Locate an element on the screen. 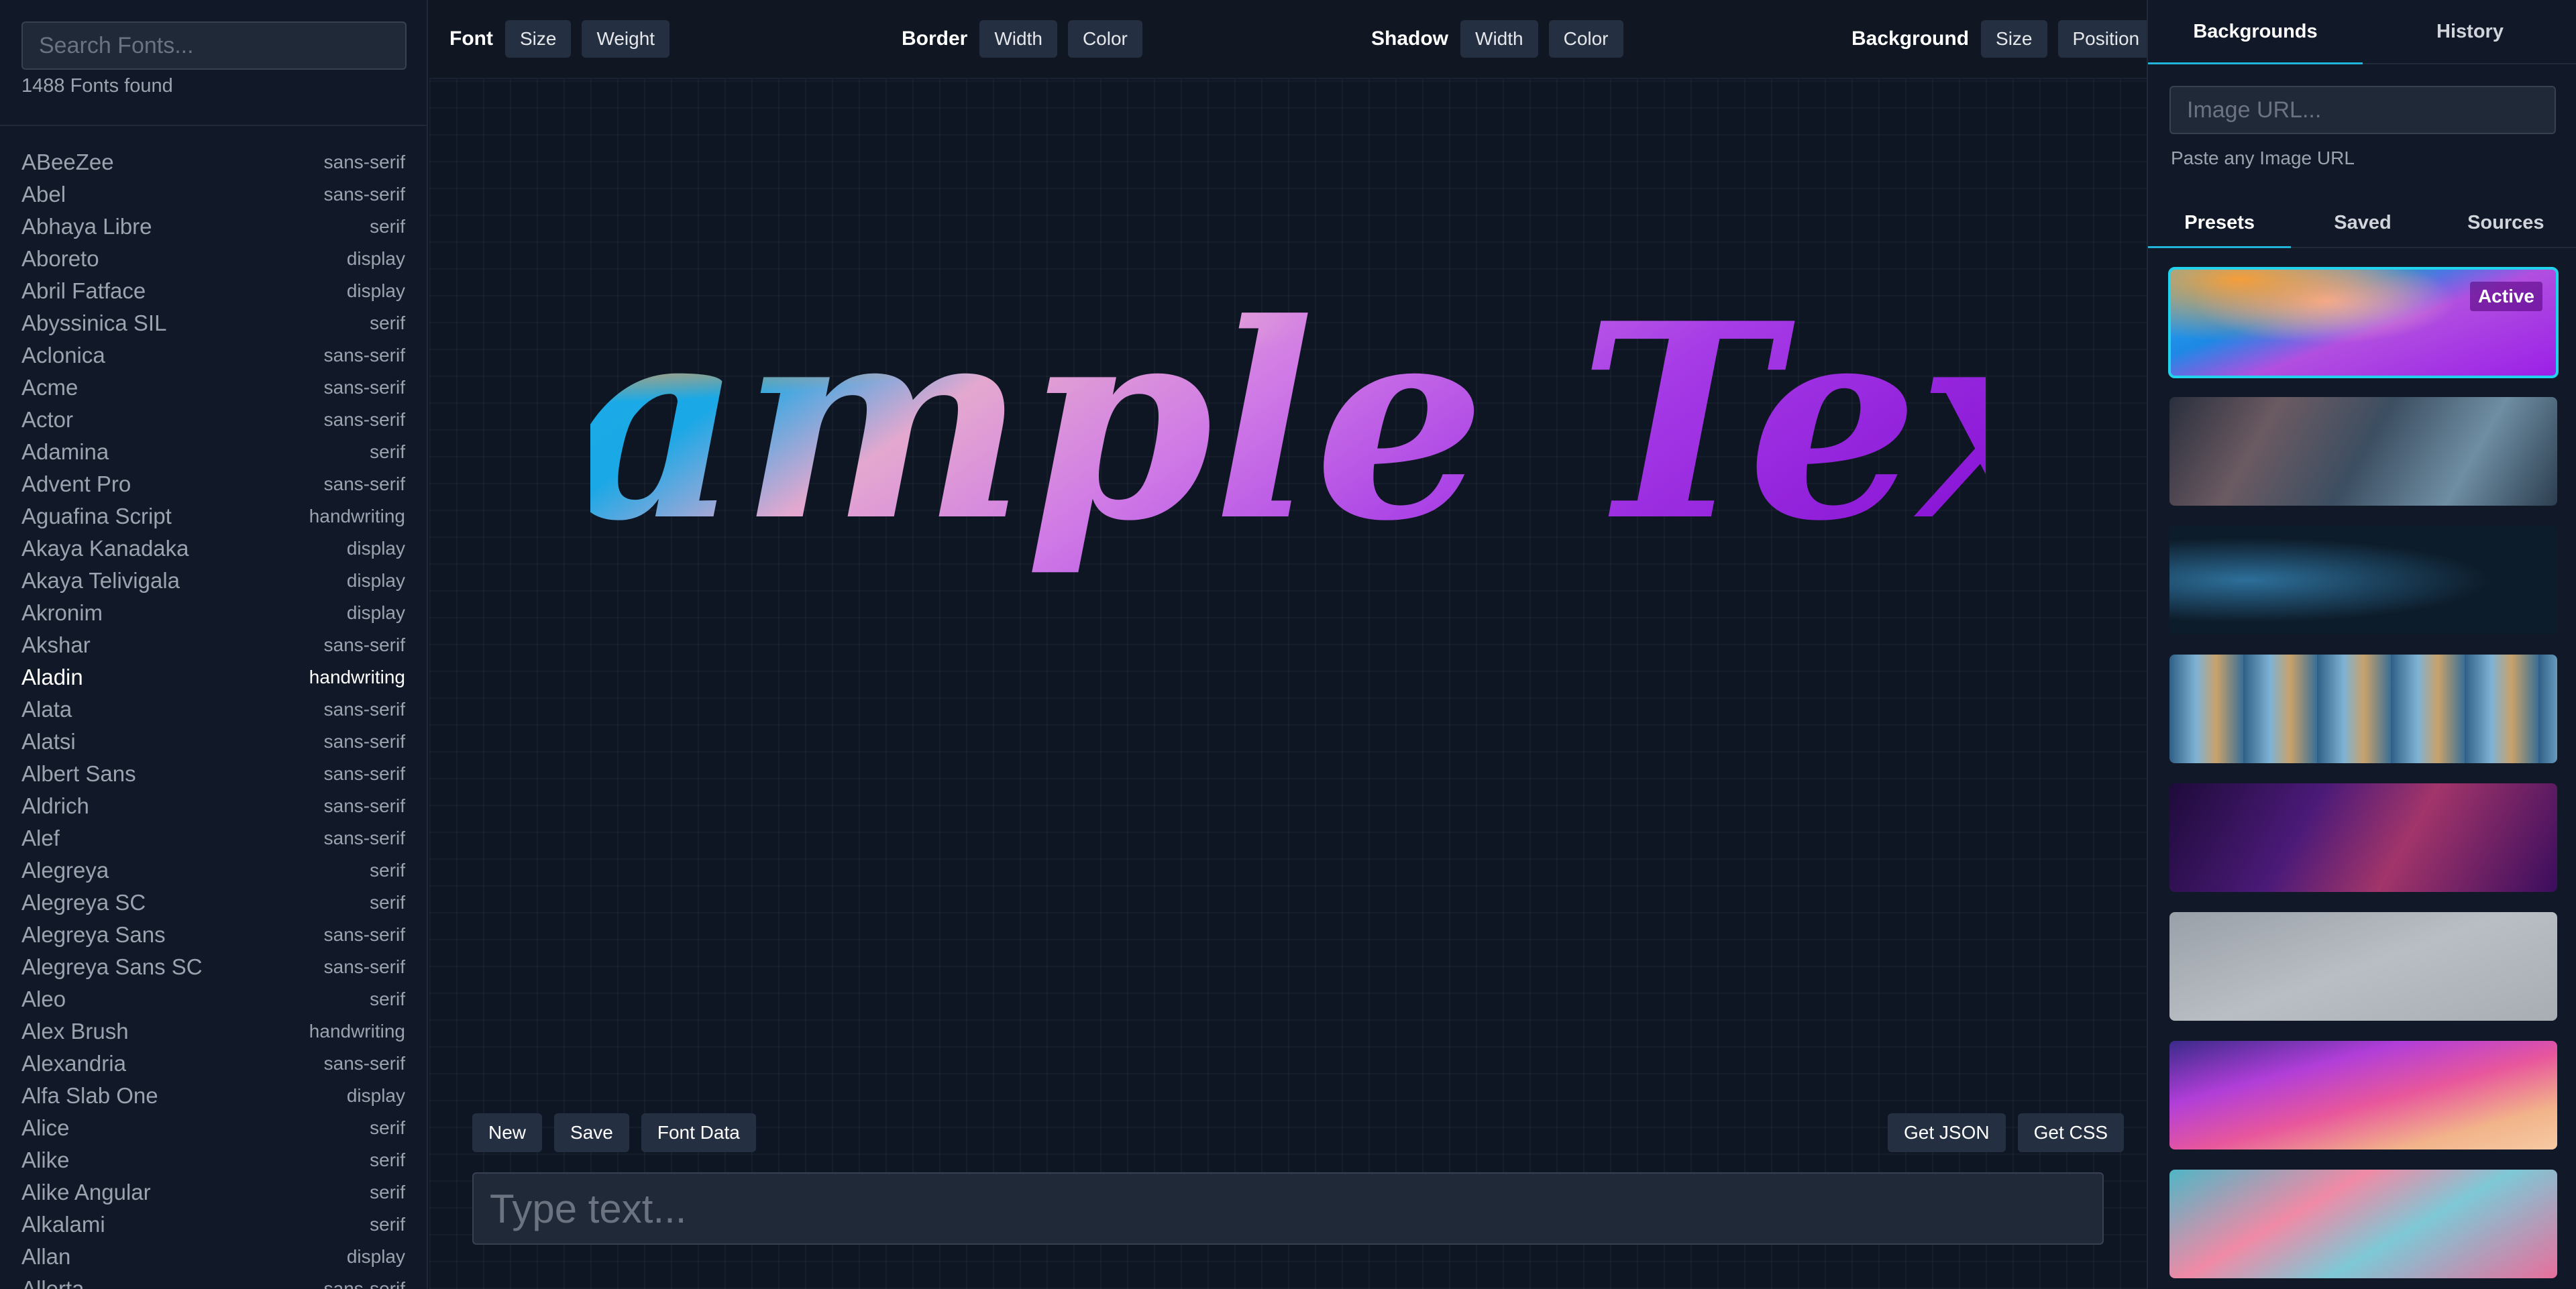 Image resolution: width=2576 pixels, height=1289 pixels. font-category: handwriting is located at coordinates (357, 677).